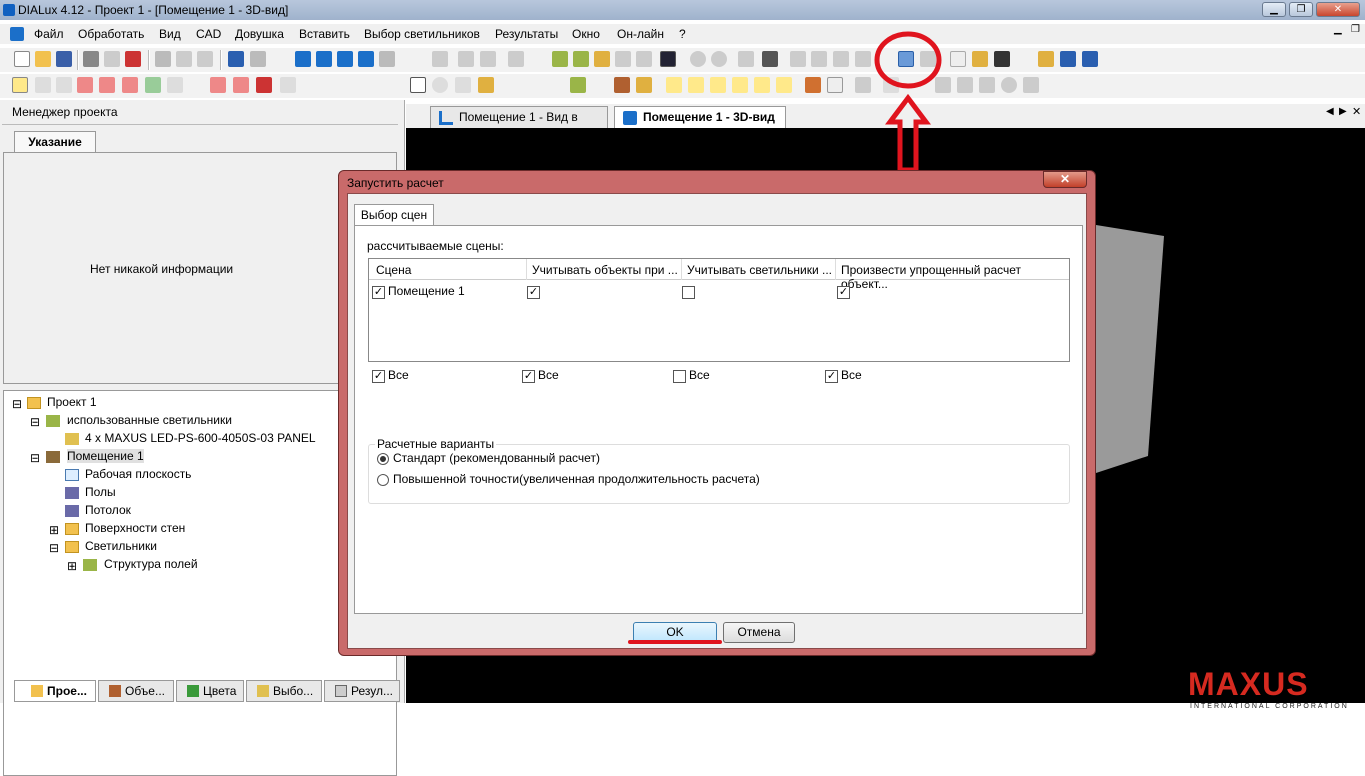 Image resolution: width=1365 pixels, height=776 pixels. What do you see at coordinates (236, 59) in the screenshot?
I see `undo-icon` at bounding box center [236, 59].